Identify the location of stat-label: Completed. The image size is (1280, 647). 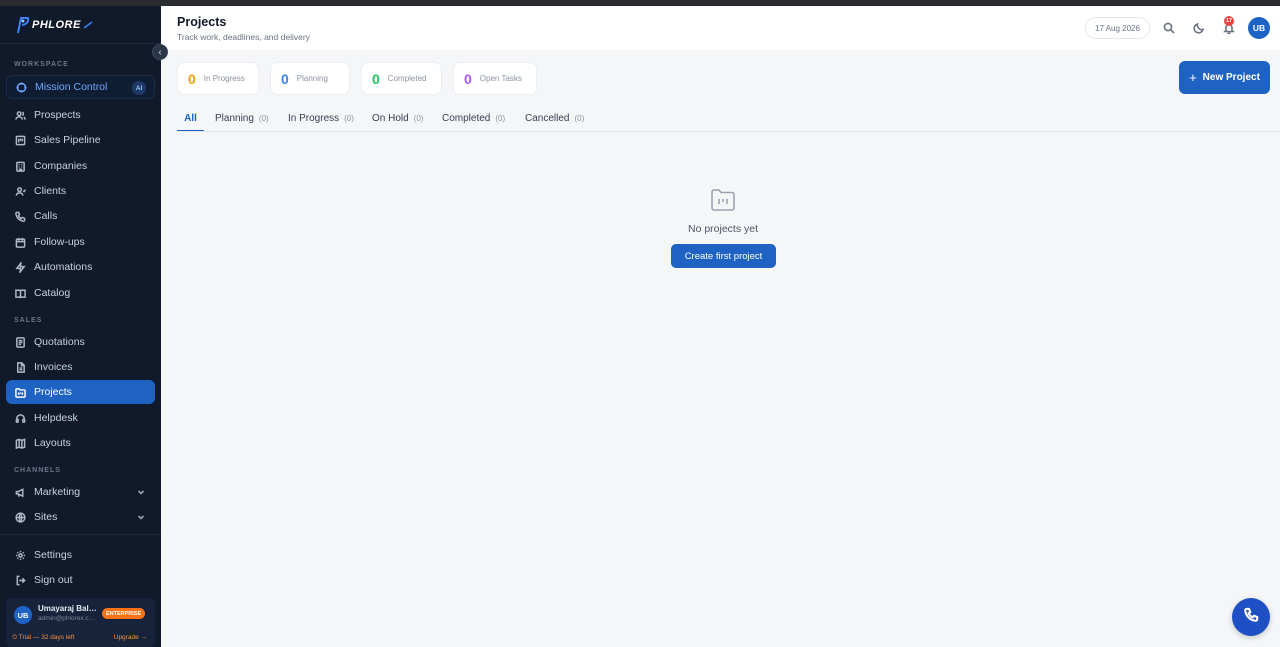
(407, 78).